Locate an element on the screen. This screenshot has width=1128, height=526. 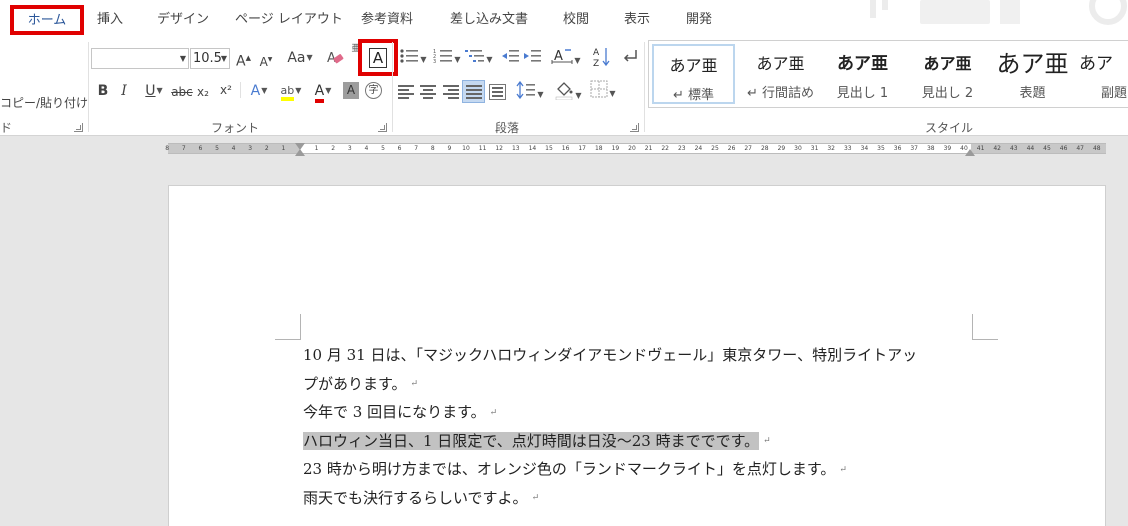
return-arrow-icon is located at coordinates (630, 56).